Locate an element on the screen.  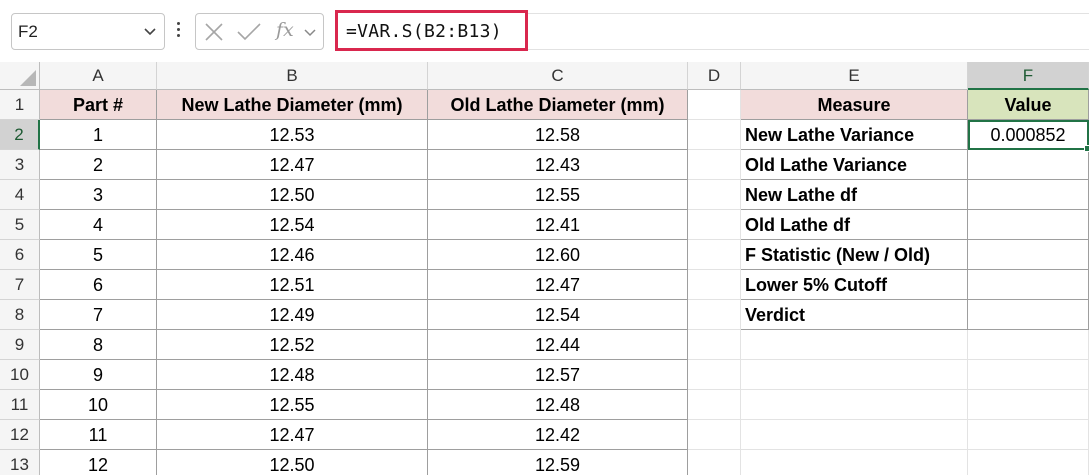
table-cell: 12.52 is located at coordinates (292, 345).